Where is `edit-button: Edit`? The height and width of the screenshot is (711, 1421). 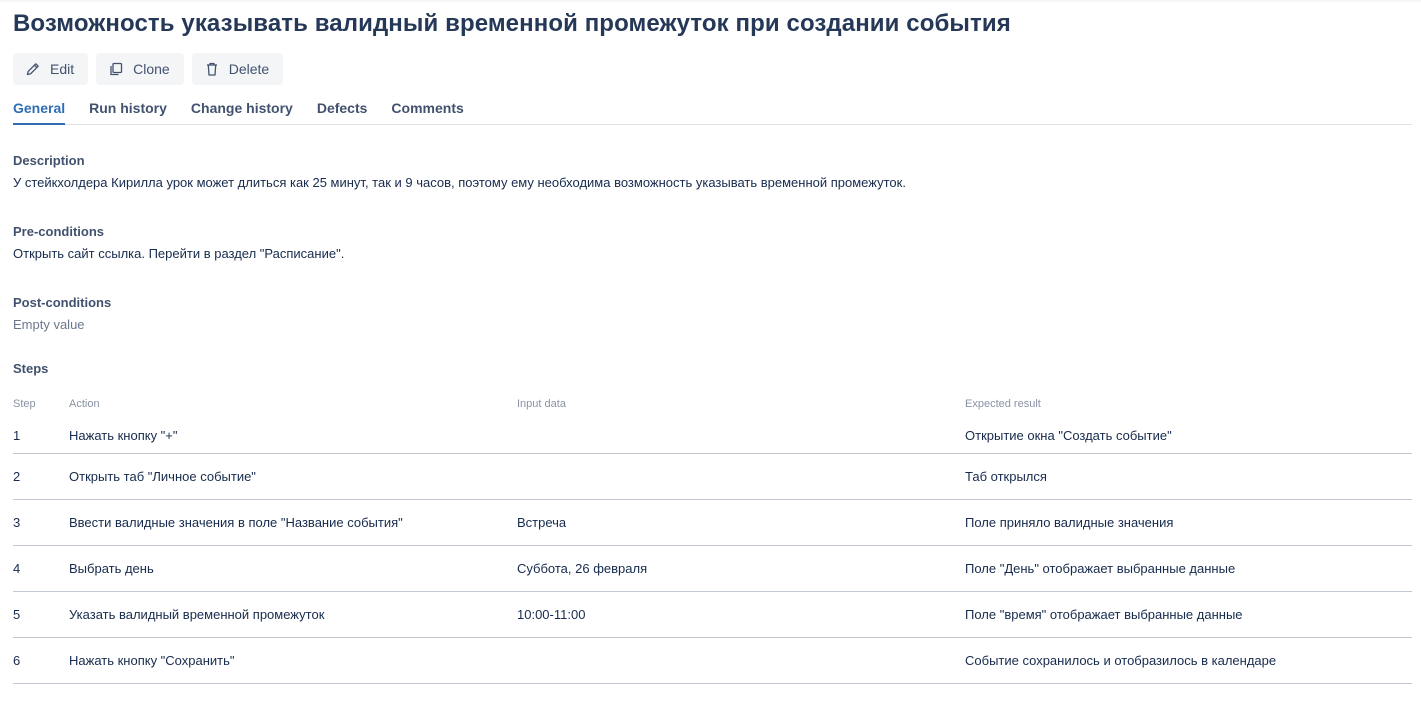 edit-button: Edit is located at coordinates (51, 69).